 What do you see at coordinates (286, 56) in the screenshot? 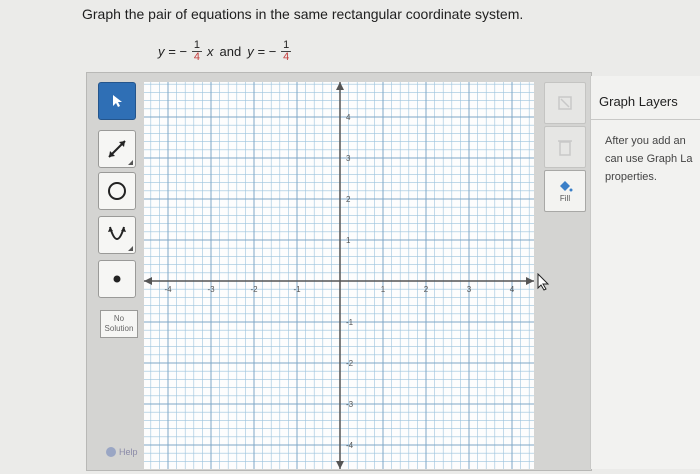
I see `equation-2-denominator: 4` at bounding box center [286, 56].